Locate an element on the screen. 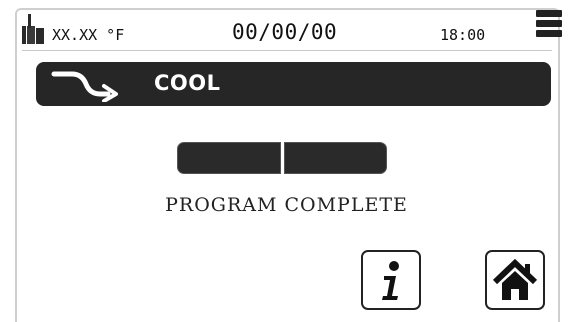 The width and height of the screenshot is (573, 322). curved-arrow-right-icon is located at coordinates (84, 86).